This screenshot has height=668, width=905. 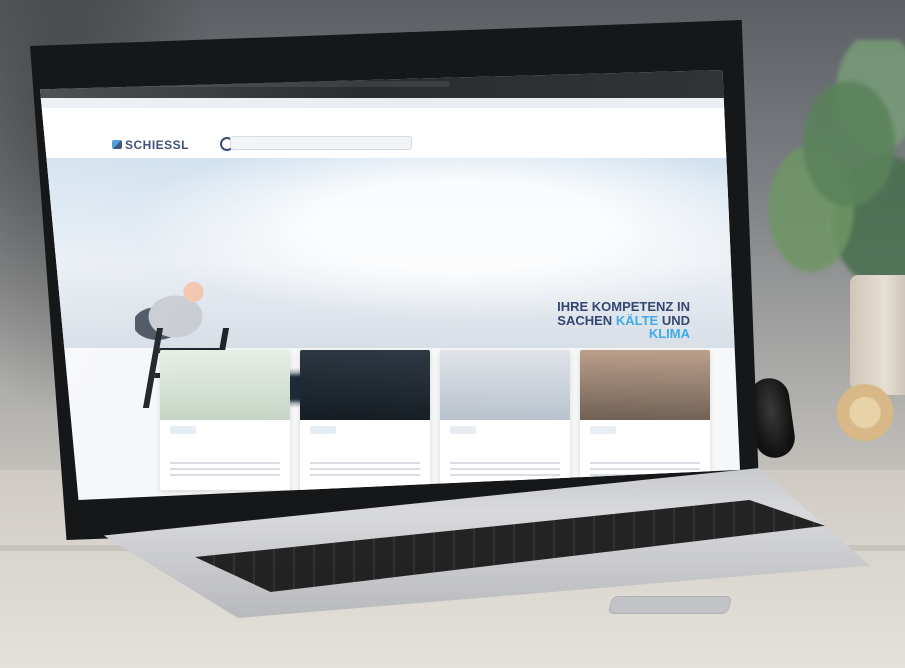 What do you see at coordinates (585, 320) in the screenshot?
I see `hero-headline-word-sachen: SACHEN` at bounding box center [585, 320].